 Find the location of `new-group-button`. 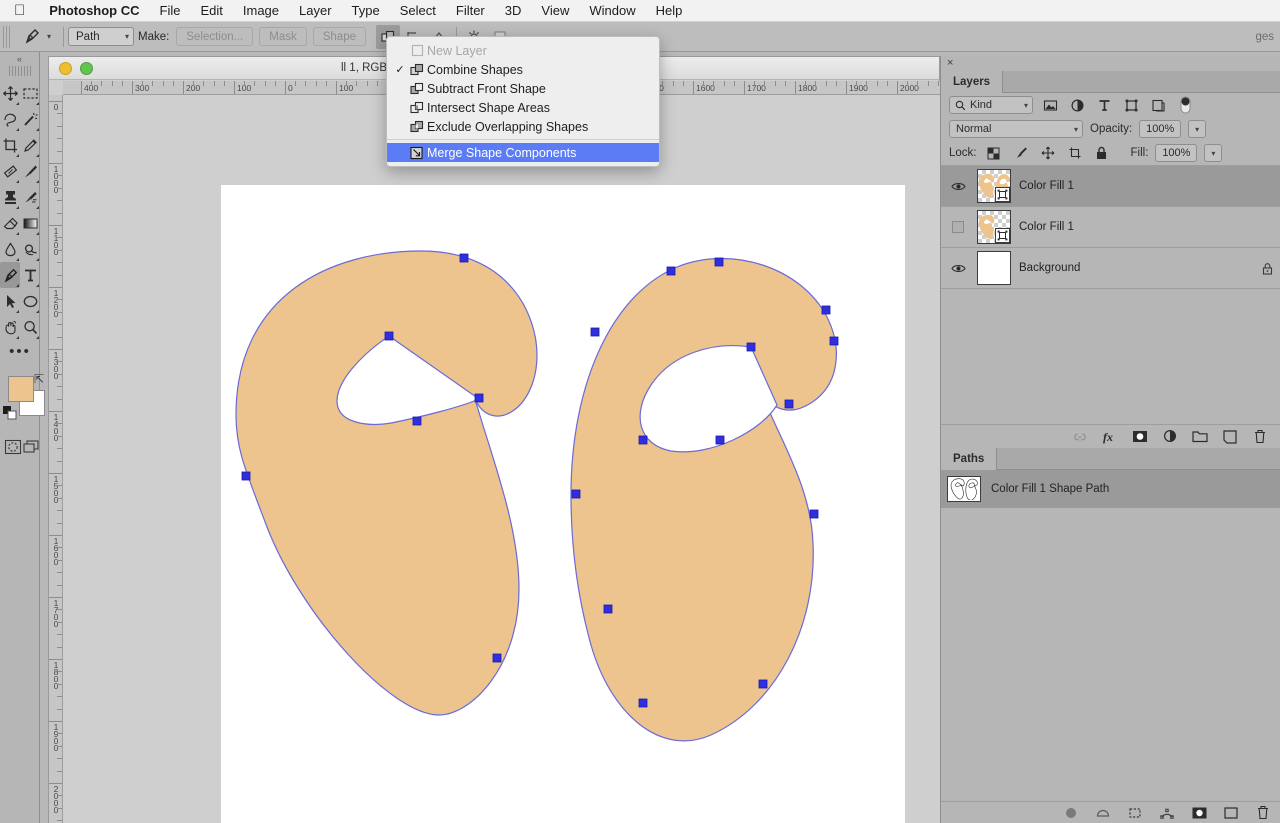

new-group-button is located at coordinates (1200, 437).